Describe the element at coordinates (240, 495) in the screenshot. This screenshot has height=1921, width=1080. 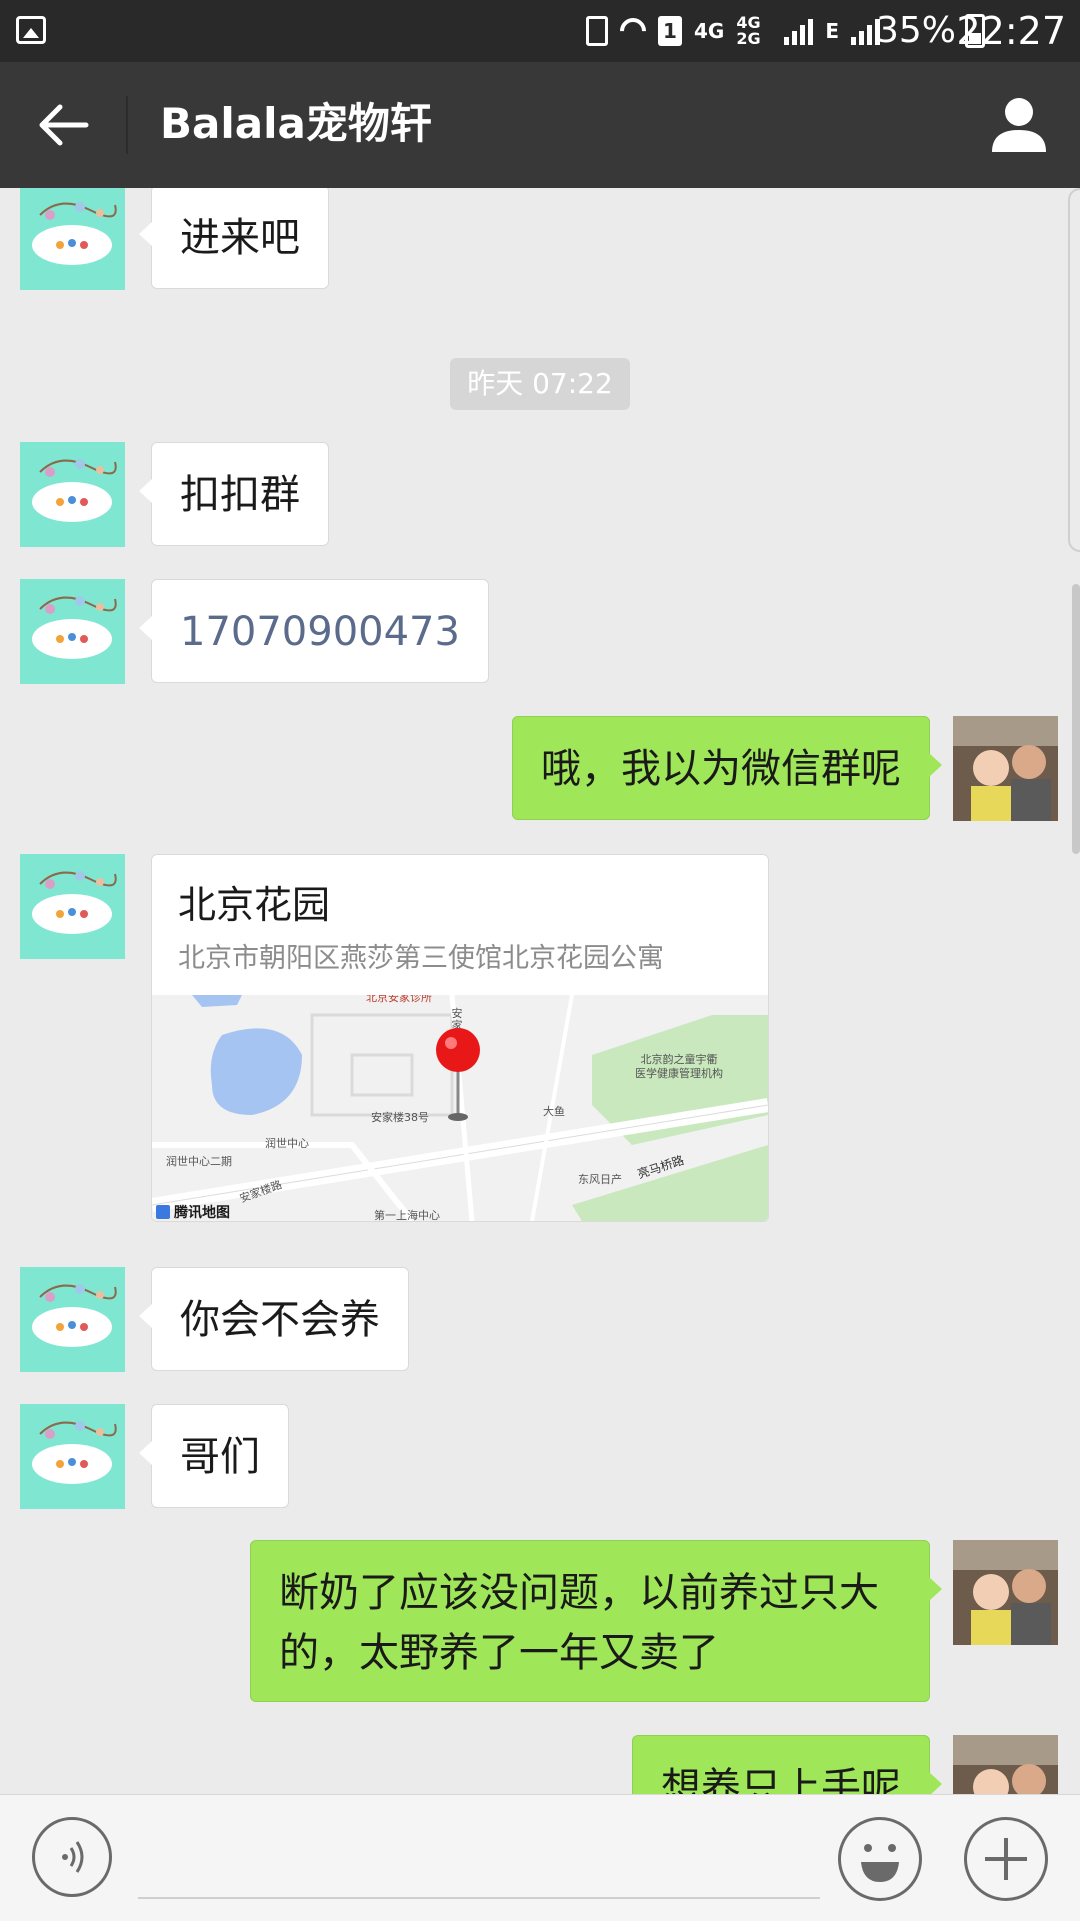
I see `message-text: 扣扣群` at that location.